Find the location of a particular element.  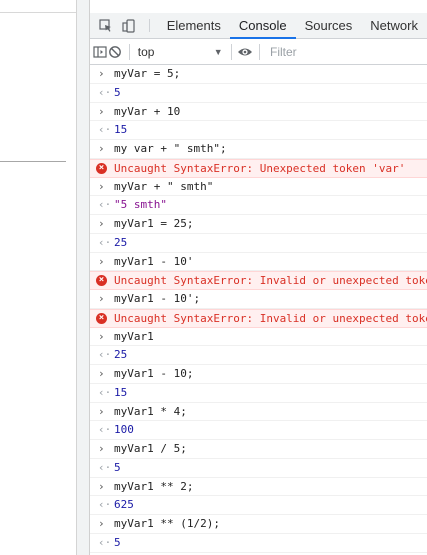

console-result-row: ‹· 100 is located at coordinates (258, 430).